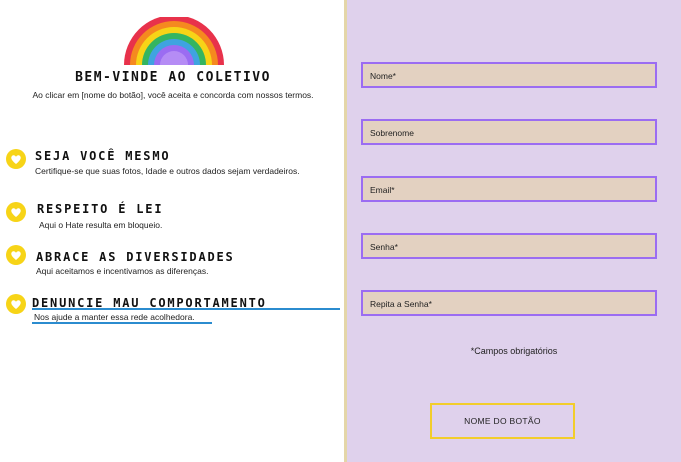  I want to click on confirm-password-field, so click(509, 303).